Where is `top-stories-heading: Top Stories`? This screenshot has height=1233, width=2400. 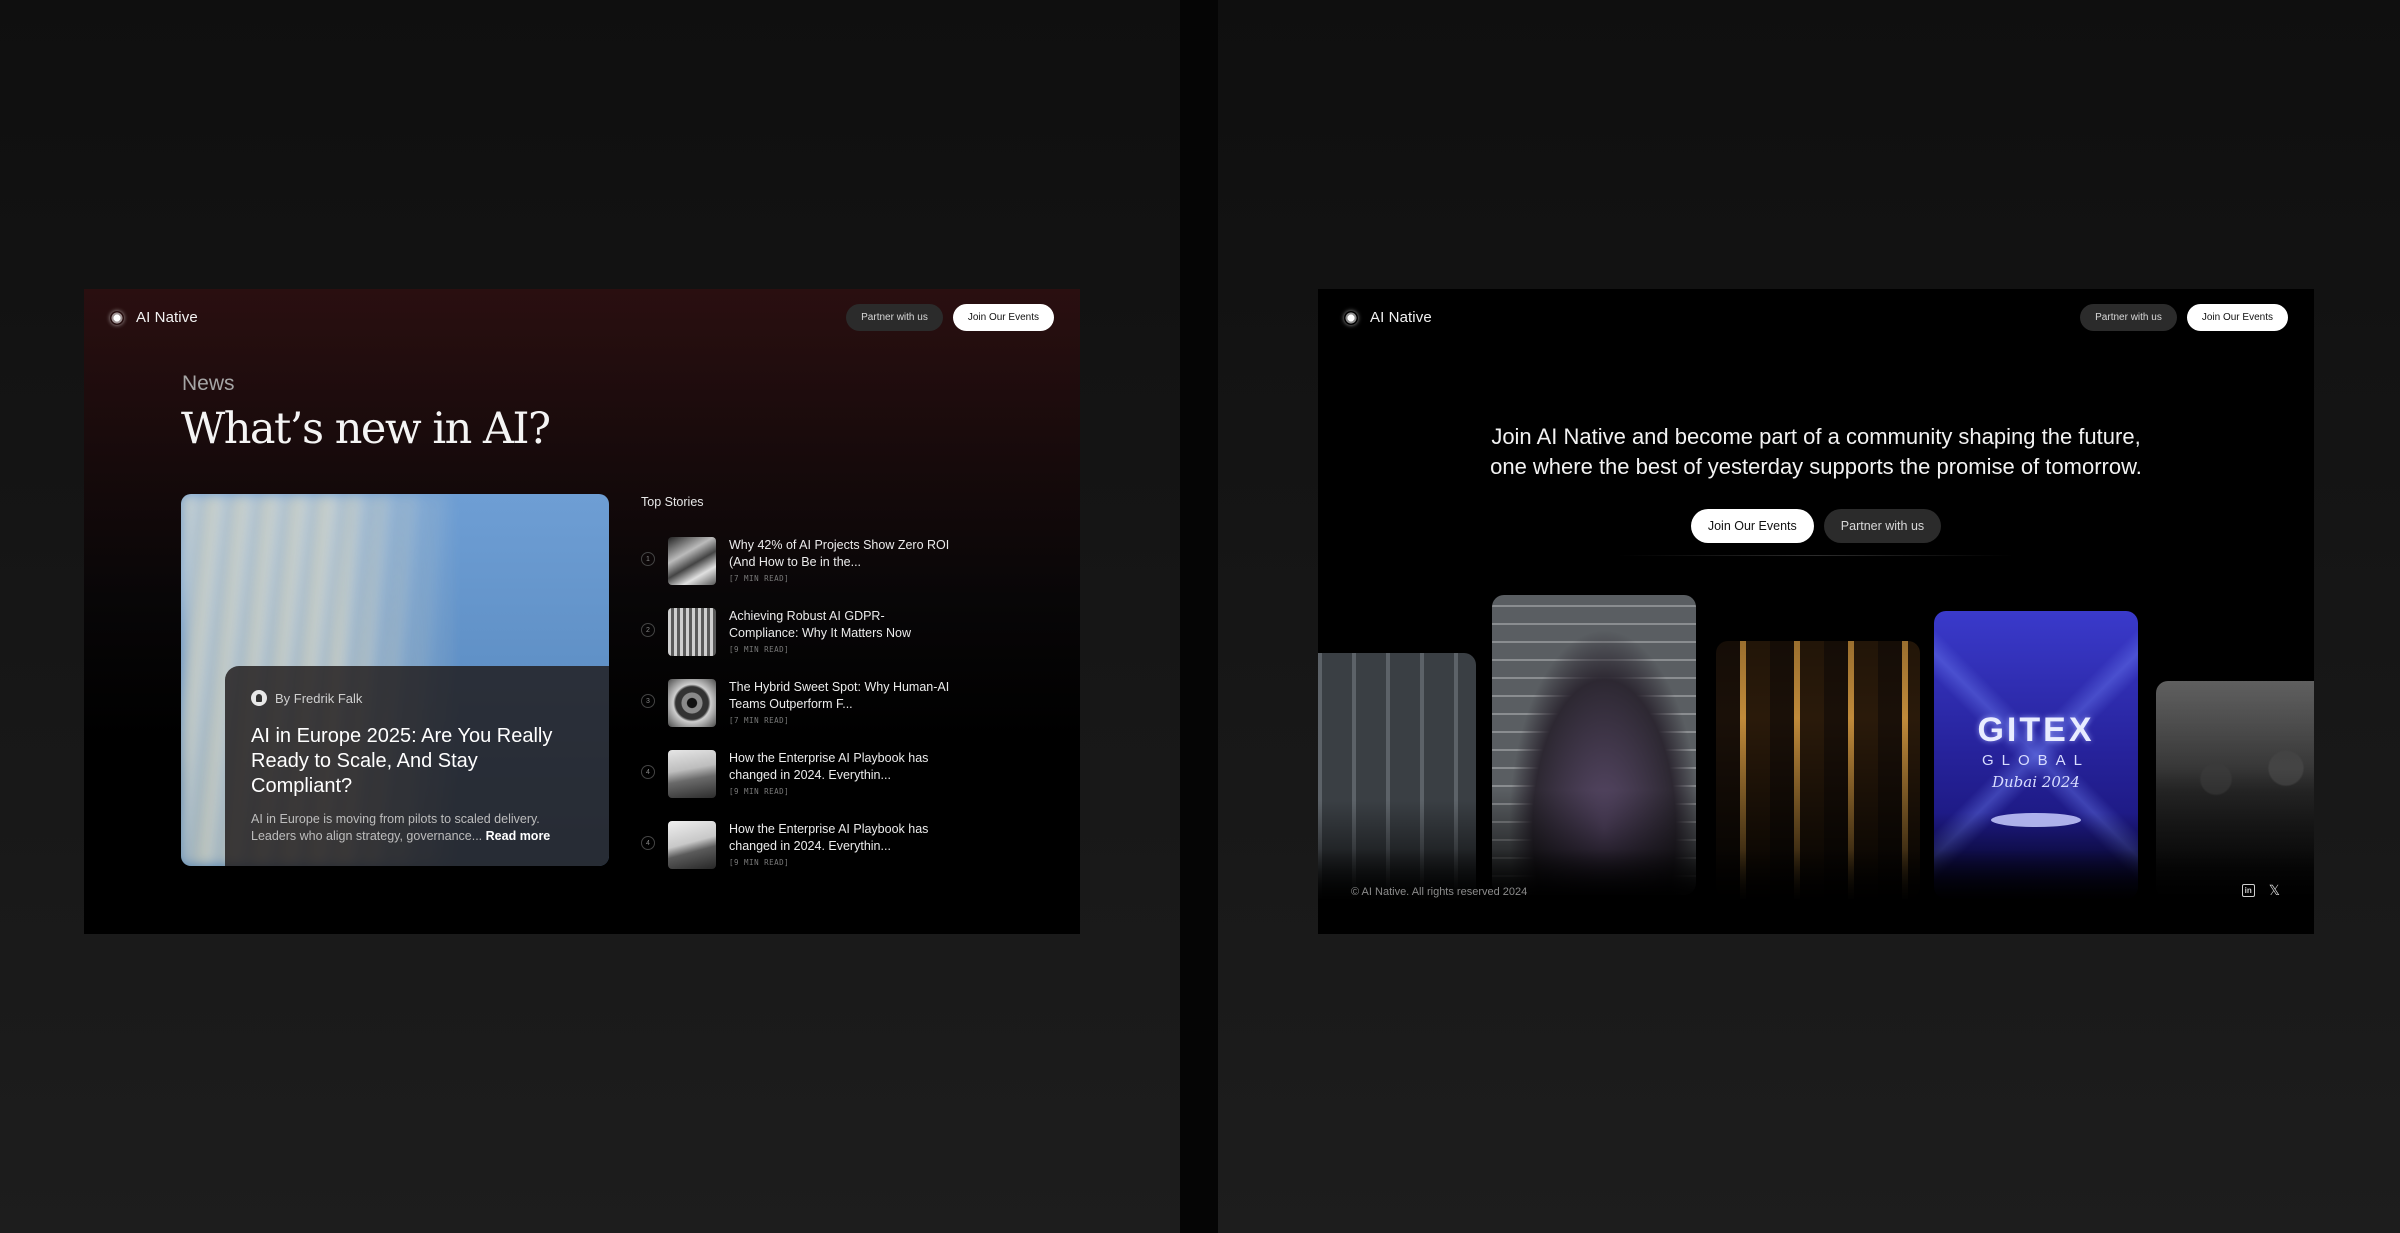
top-stories-heading: Top Stories is located at coordinates (672, 502).